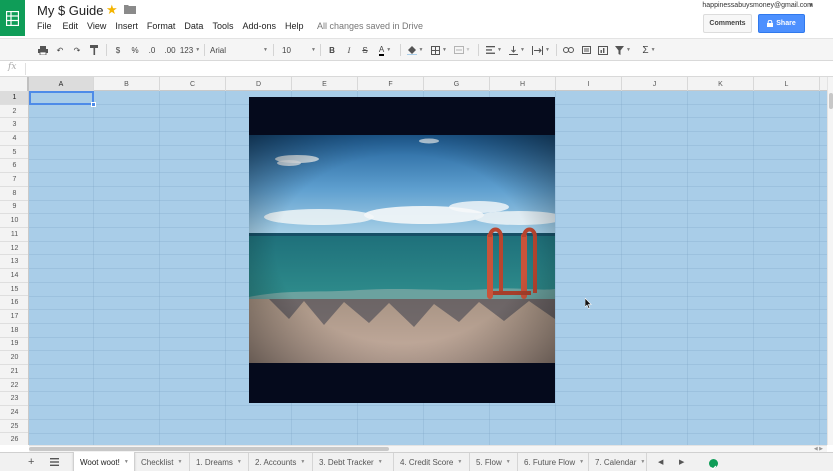  I want to click on column-header-f: F, so click(391, 84).